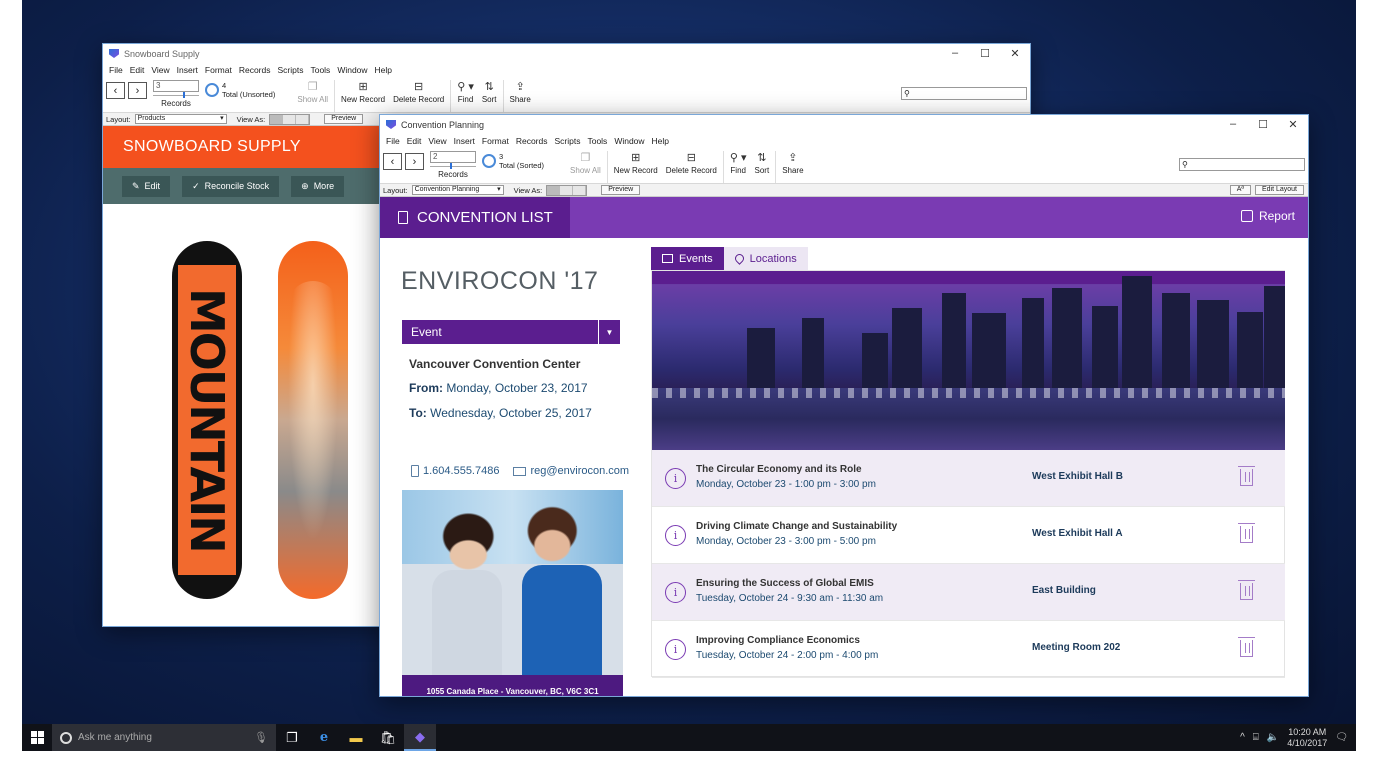 This screenshot has height=757, width=1380. I want to click on caret-down-icon: ▼, so click(609, 332).